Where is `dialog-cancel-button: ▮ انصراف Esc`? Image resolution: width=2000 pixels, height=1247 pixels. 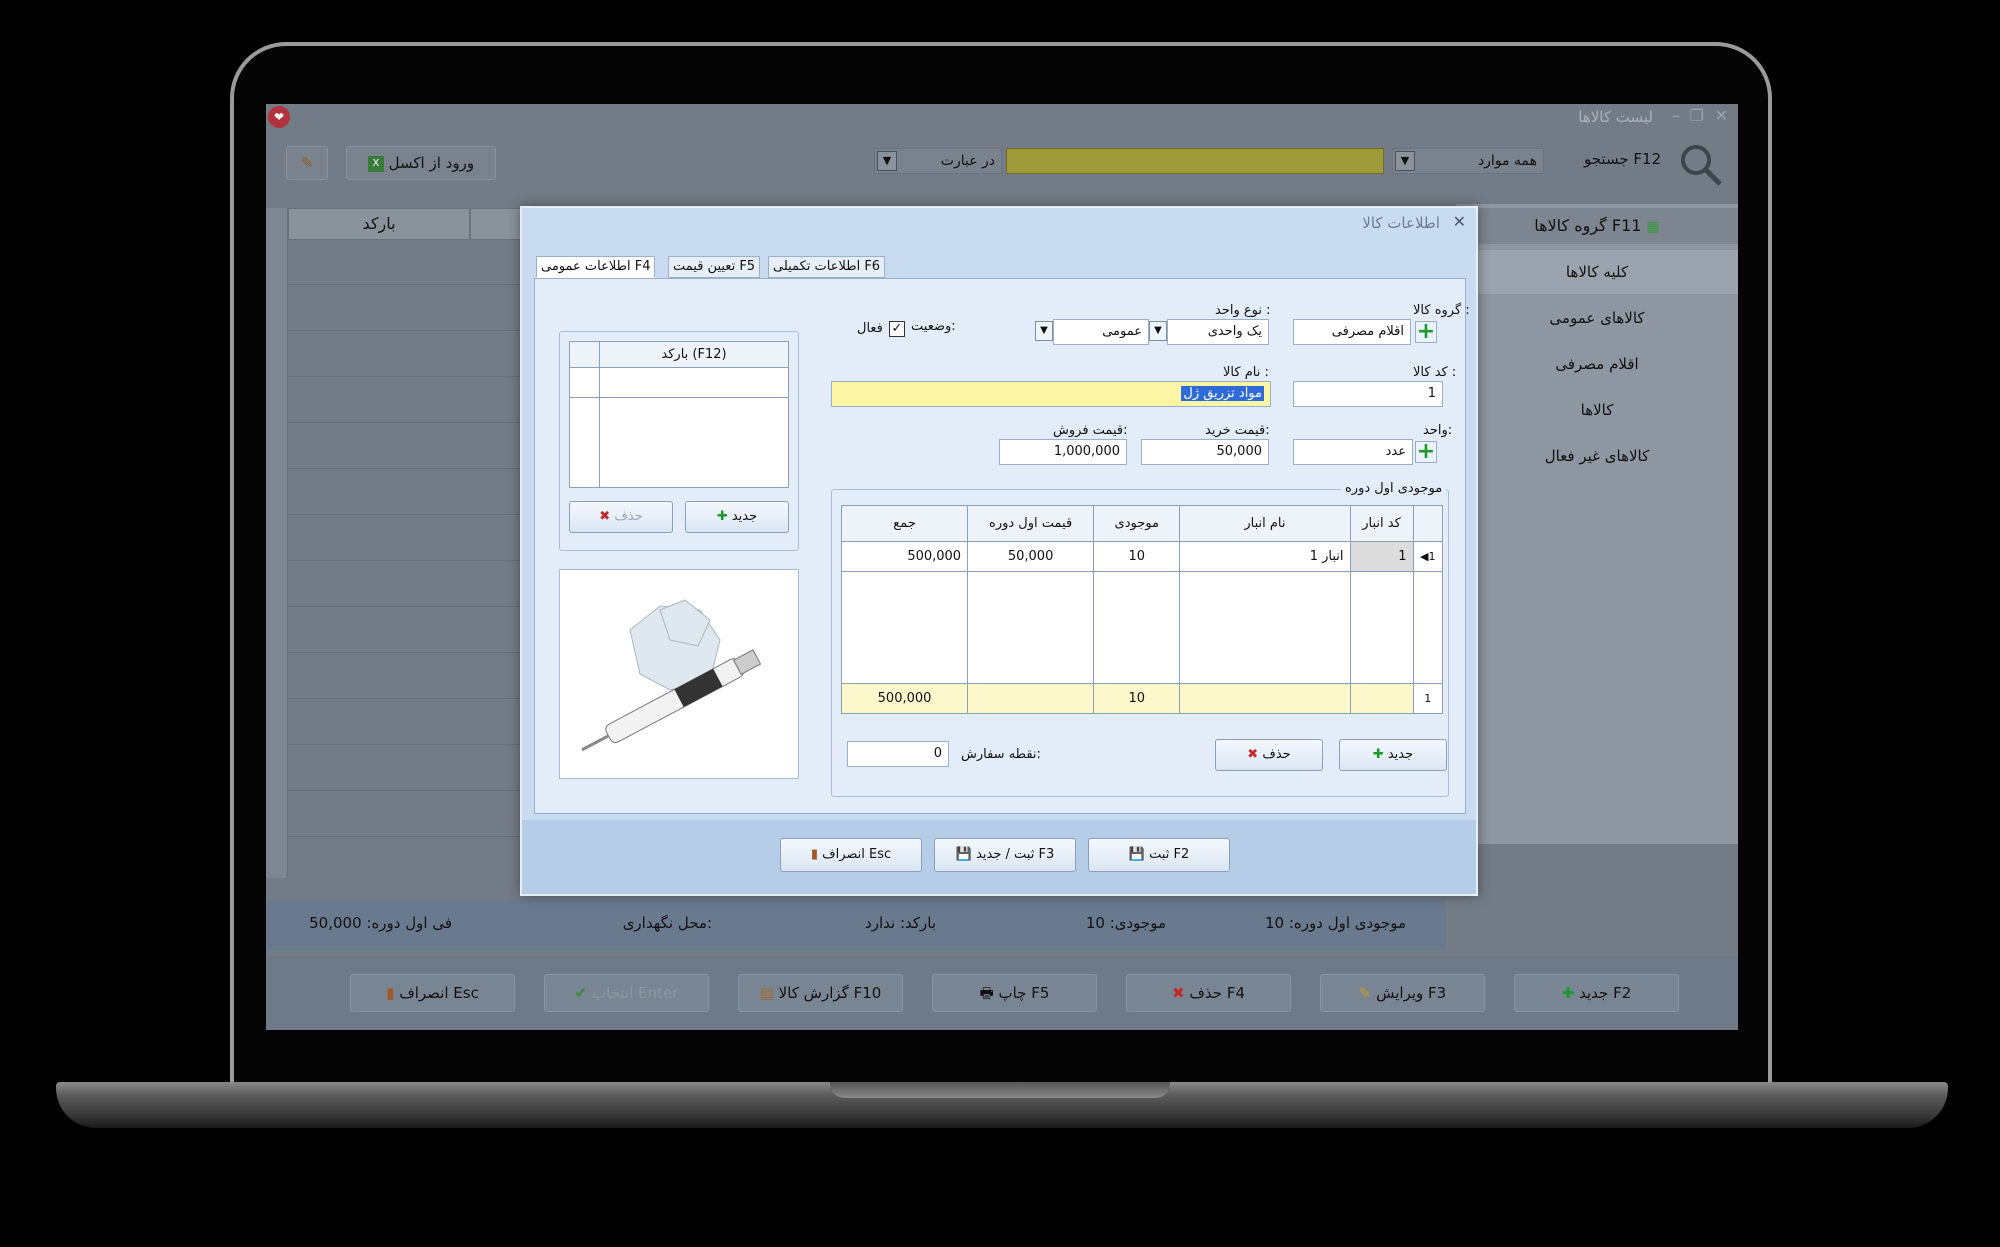 dialog-cancel-button: ▮ انصراف Esc is located at coordinates (851, 855).